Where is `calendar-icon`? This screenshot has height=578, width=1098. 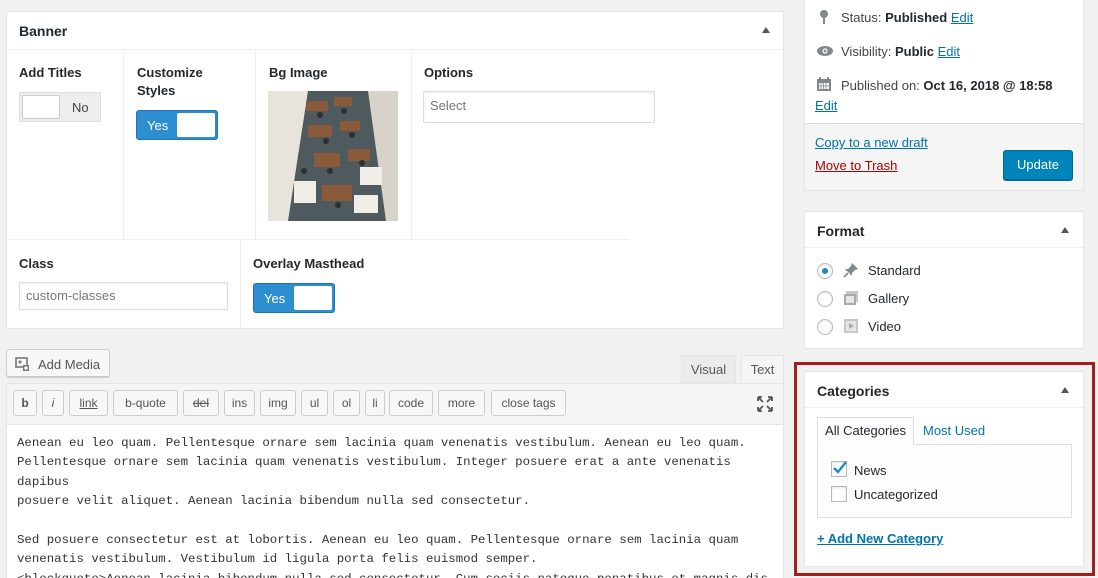
calendar-icon is located at coordinates (824, 84).